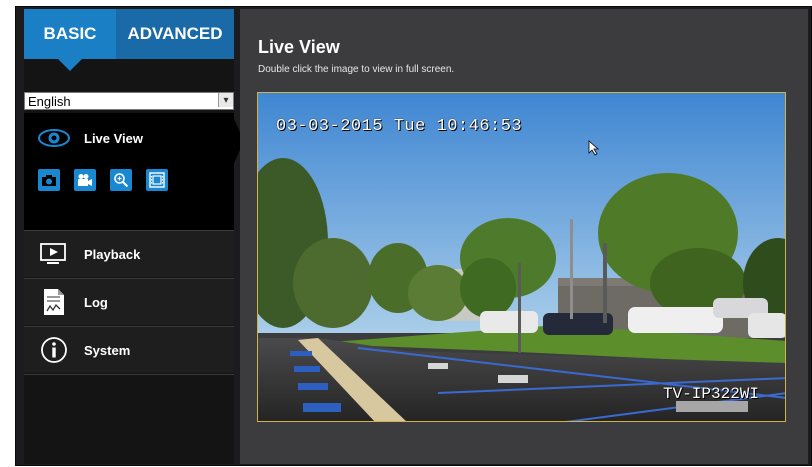  What do you see at coordinates (70, 34) in the screenshot?
I see `tab-basic: BASIC` at bounding box center [70, 34].